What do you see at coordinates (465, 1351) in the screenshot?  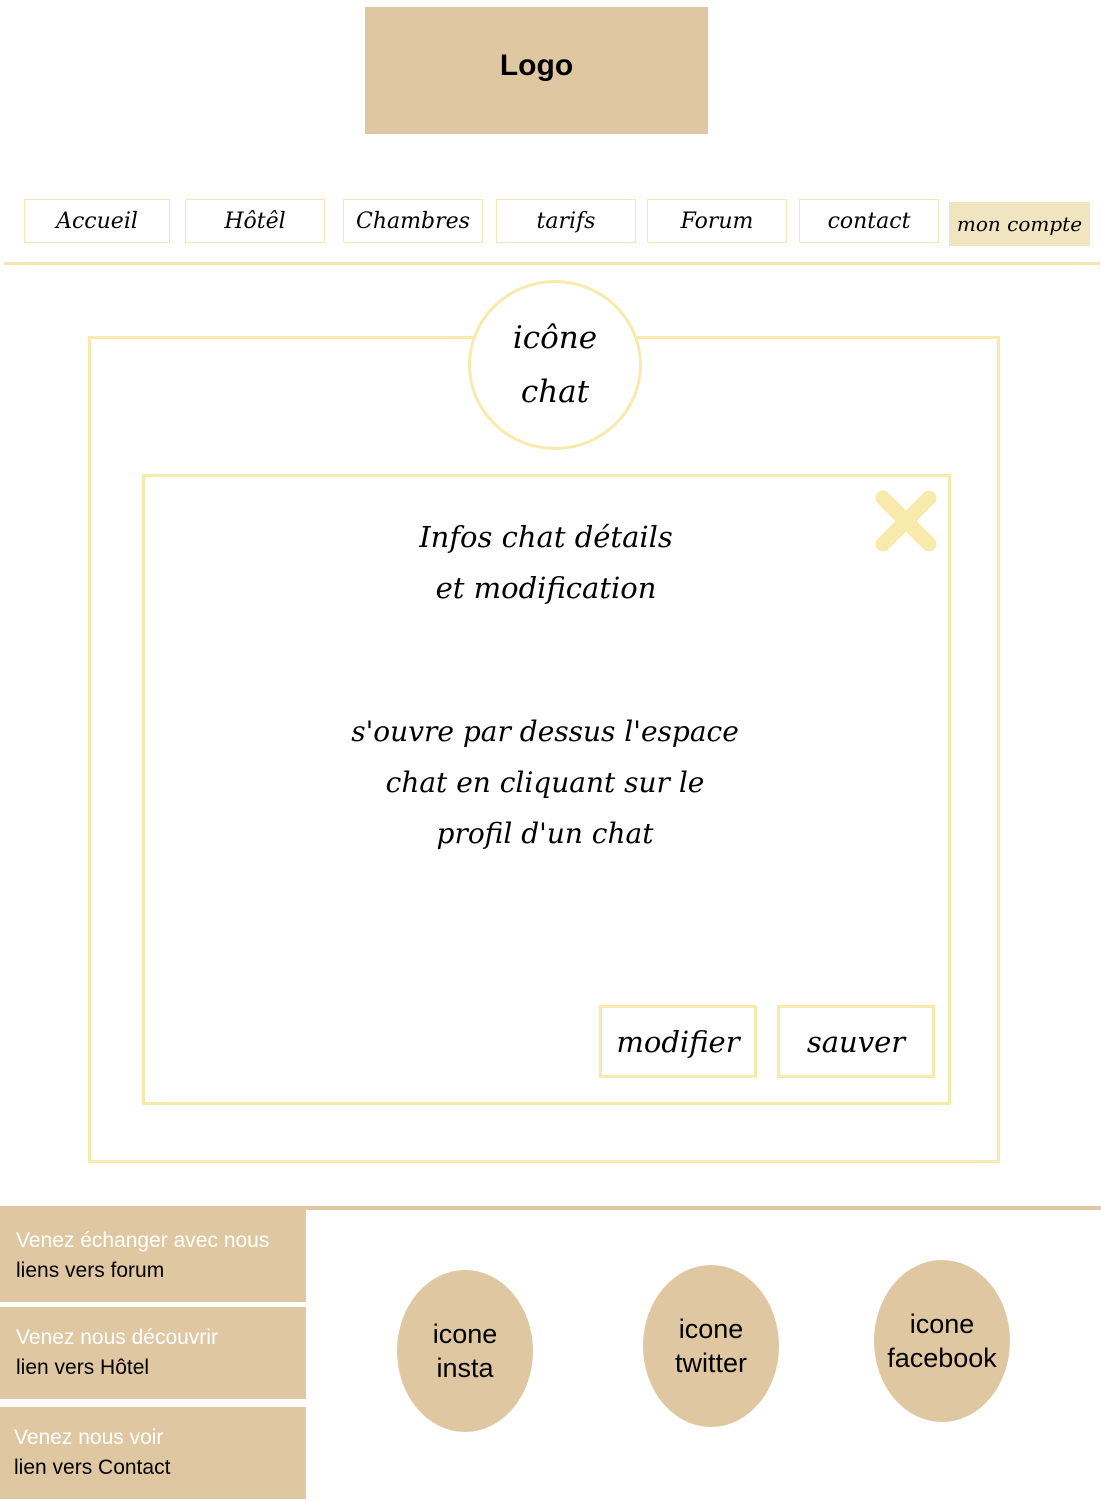 I see `instagram-icon: icone insta` at bounding box center [465, 1351].